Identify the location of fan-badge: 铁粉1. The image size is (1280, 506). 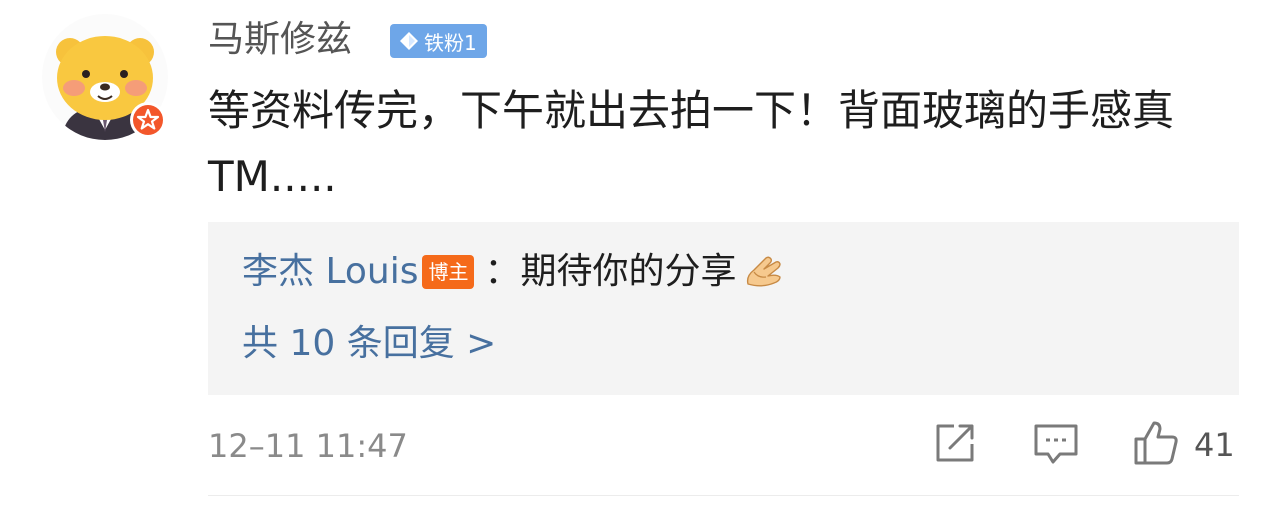
(438, 41).